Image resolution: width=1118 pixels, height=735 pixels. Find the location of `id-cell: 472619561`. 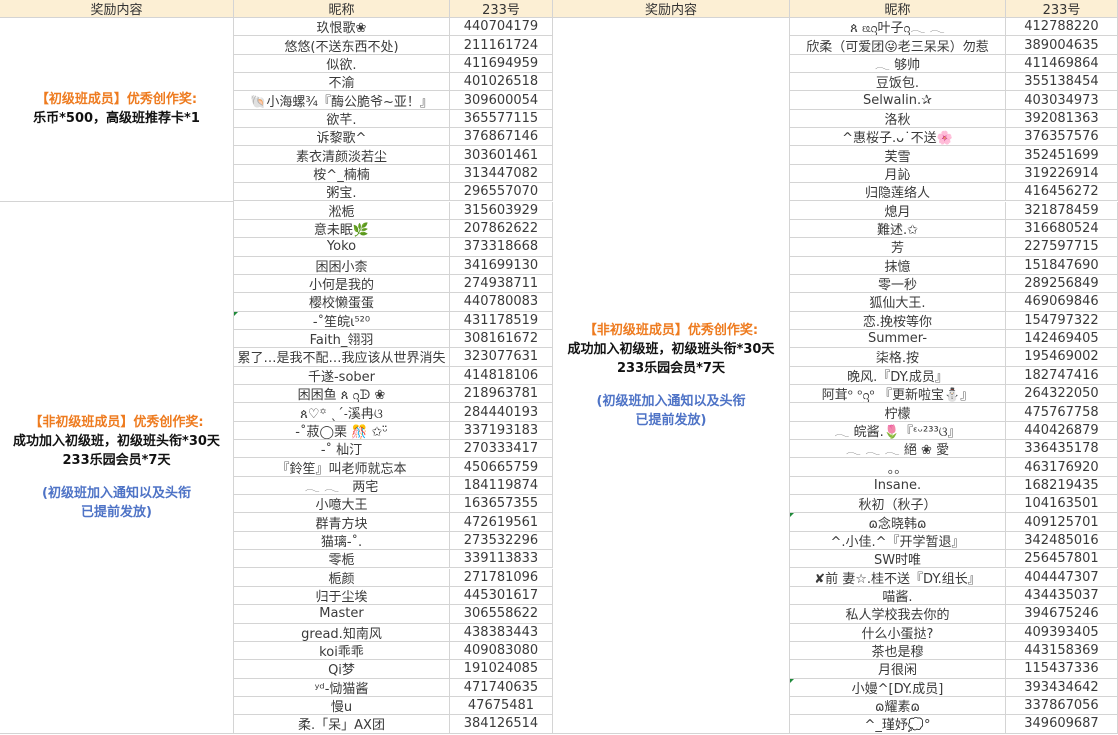

id-cell: 472619561 is located at coordinates (501, 522).